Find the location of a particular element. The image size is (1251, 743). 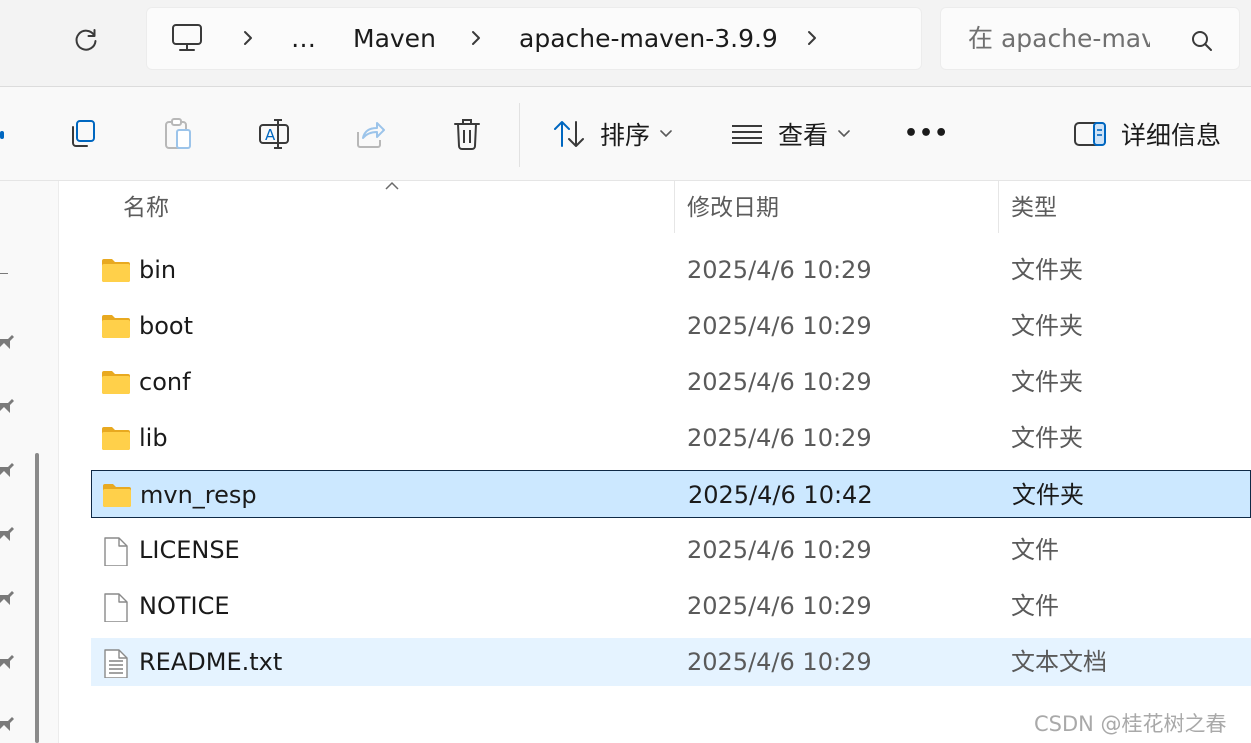

refresh-icon is located at coordinates (86, 40).